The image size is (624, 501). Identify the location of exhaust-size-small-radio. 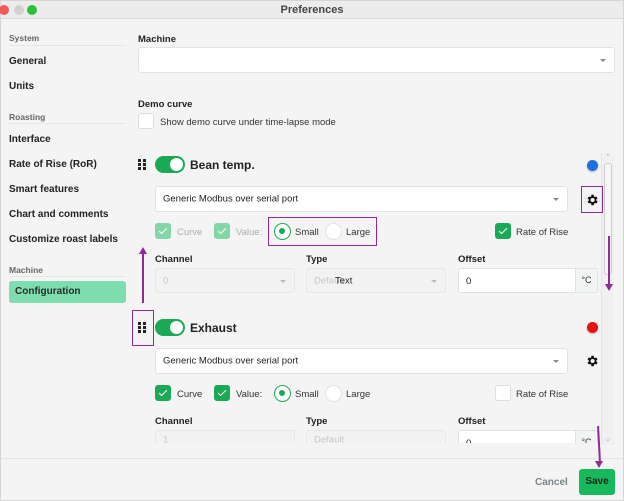
(282, 393).